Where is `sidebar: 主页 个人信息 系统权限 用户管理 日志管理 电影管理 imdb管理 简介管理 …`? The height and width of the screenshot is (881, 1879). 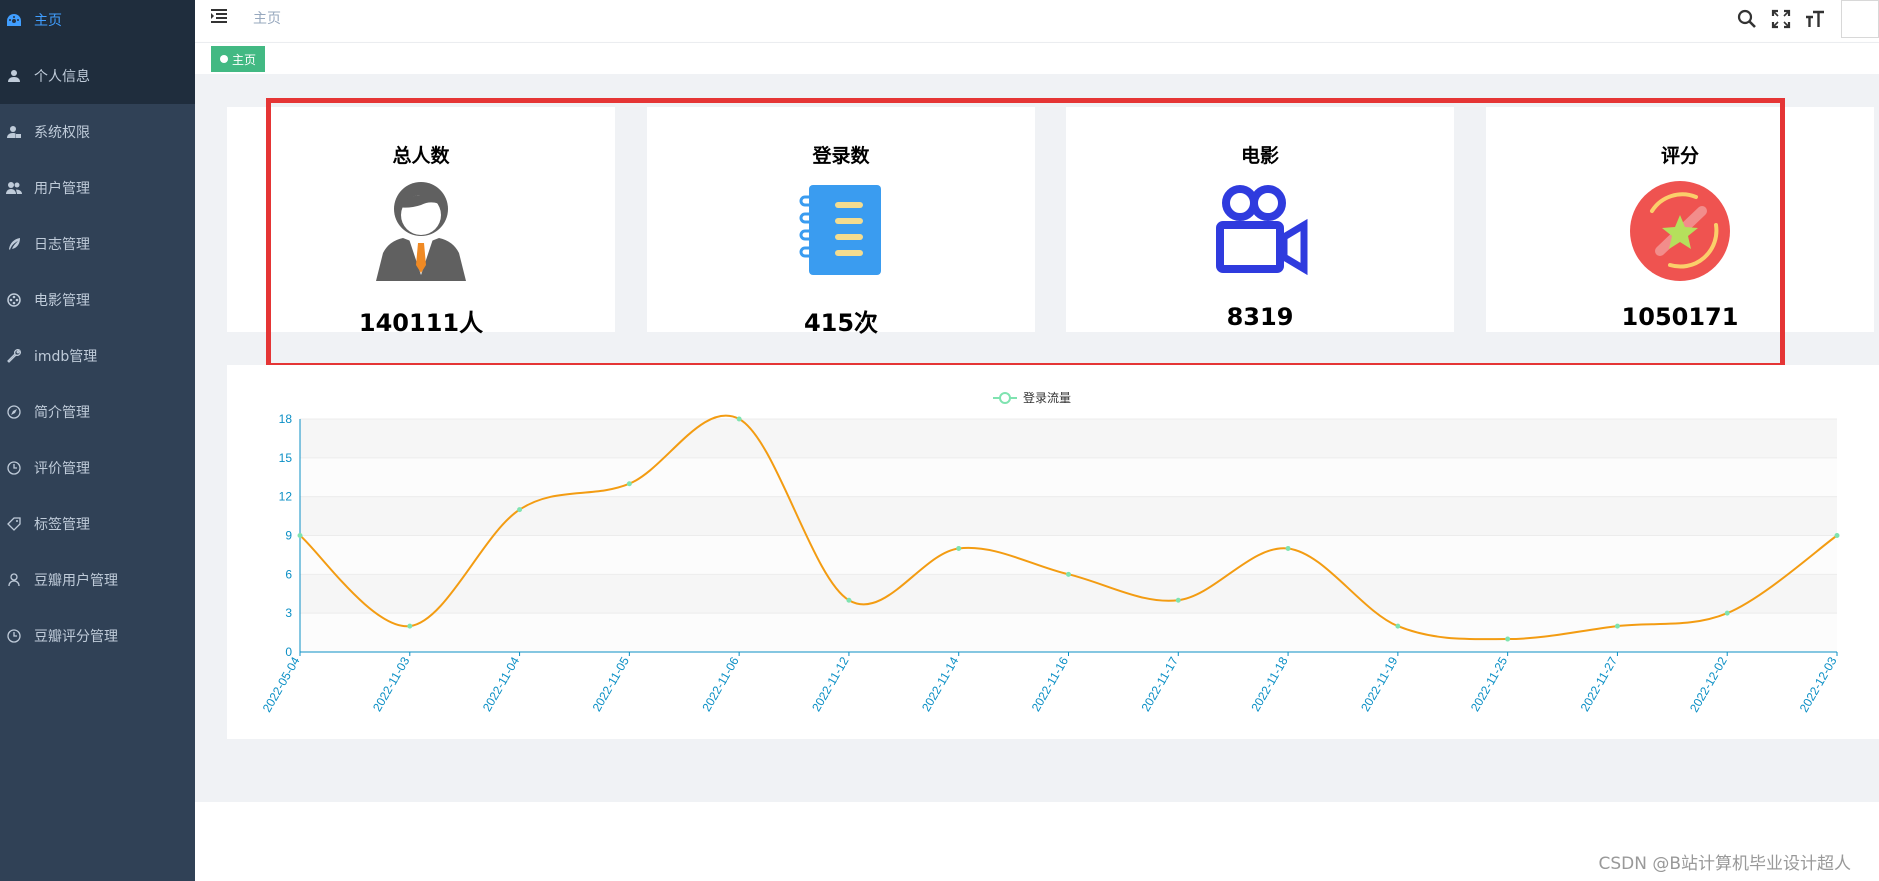 sidebar: 主页 个人信息 系统权限 用户管理 日志管理 电影管理 imdb管理 简介管理 … is located at coordinates (97, 440).